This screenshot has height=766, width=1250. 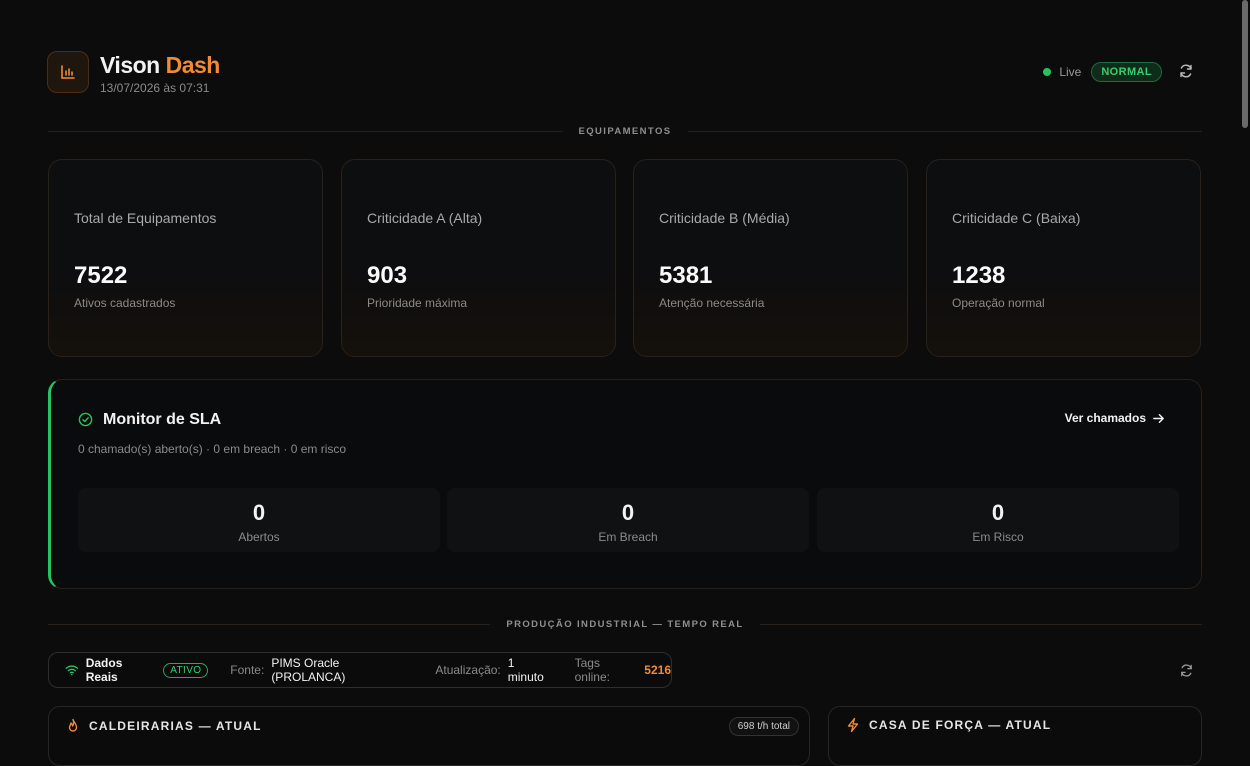 I want to click on sla-stat-label: Em Breach, so click(x=628, y=537).